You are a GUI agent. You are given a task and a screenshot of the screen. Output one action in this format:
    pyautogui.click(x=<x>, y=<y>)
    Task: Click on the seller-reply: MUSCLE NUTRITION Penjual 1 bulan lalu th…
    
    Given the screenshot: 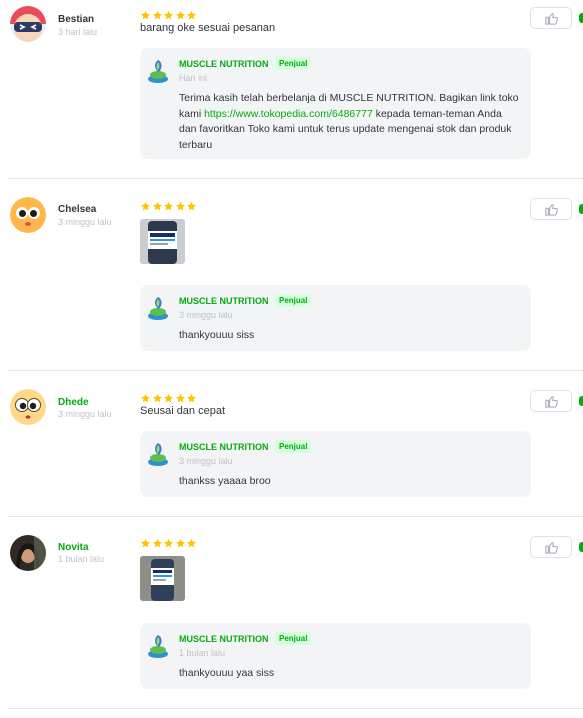 What is the action you would take?
    pyautogui.click(x=335, y=656)
    